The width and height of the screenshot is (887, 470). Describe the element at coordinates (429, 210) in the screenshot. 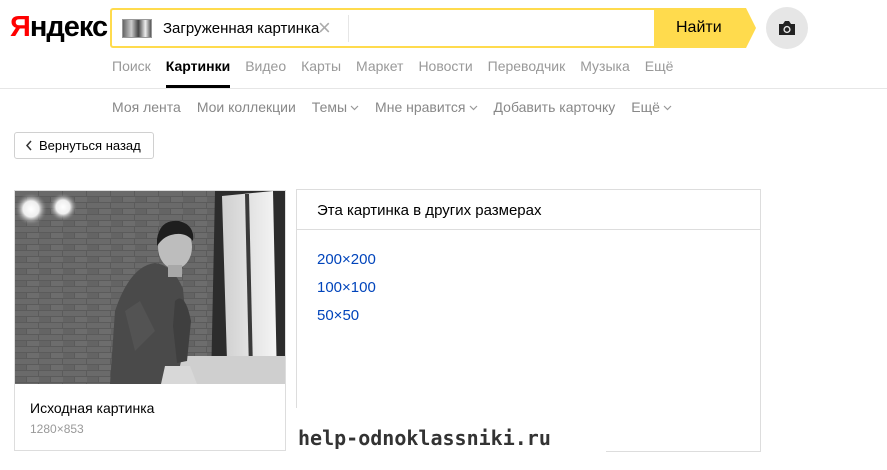

I see `other-sizes-title: Эта картинка в других размерах` at that location.